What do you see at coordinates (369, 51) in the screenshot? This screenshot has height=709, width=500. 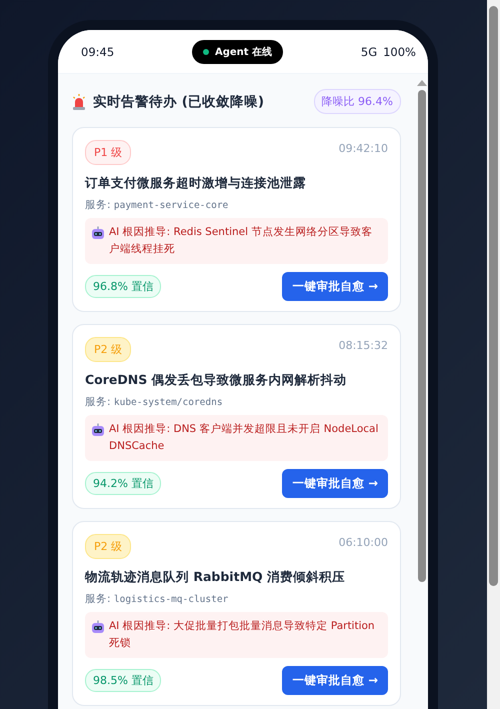 I see `network-label: 5G` at bounding box center [369, 51].